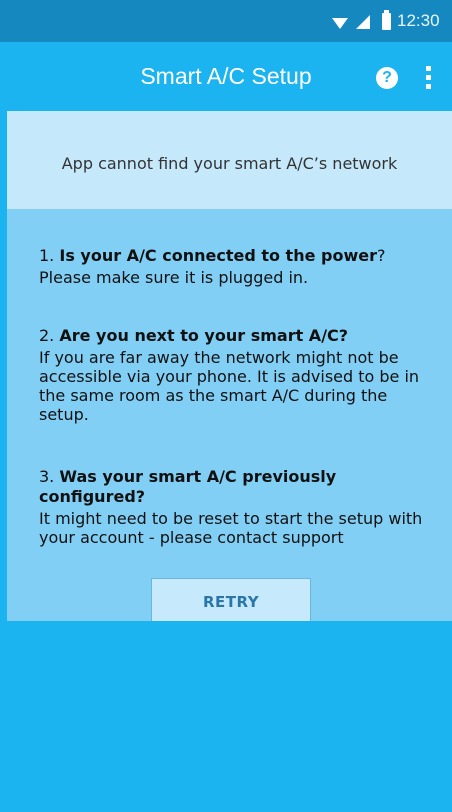 The image size is (452, 812). I want to click on status-bar: 12:30, so click(226, 21).